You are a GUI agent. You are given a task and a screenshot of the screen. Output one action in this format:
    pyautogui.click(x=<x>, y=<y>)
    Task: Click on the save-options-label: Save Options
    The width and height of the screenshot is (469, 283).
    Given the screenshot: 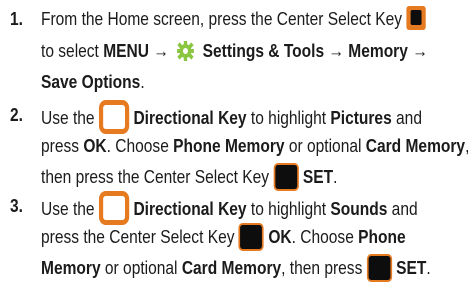 What is the action you would take?
    pyautogui.click(x=91, y=81)
    